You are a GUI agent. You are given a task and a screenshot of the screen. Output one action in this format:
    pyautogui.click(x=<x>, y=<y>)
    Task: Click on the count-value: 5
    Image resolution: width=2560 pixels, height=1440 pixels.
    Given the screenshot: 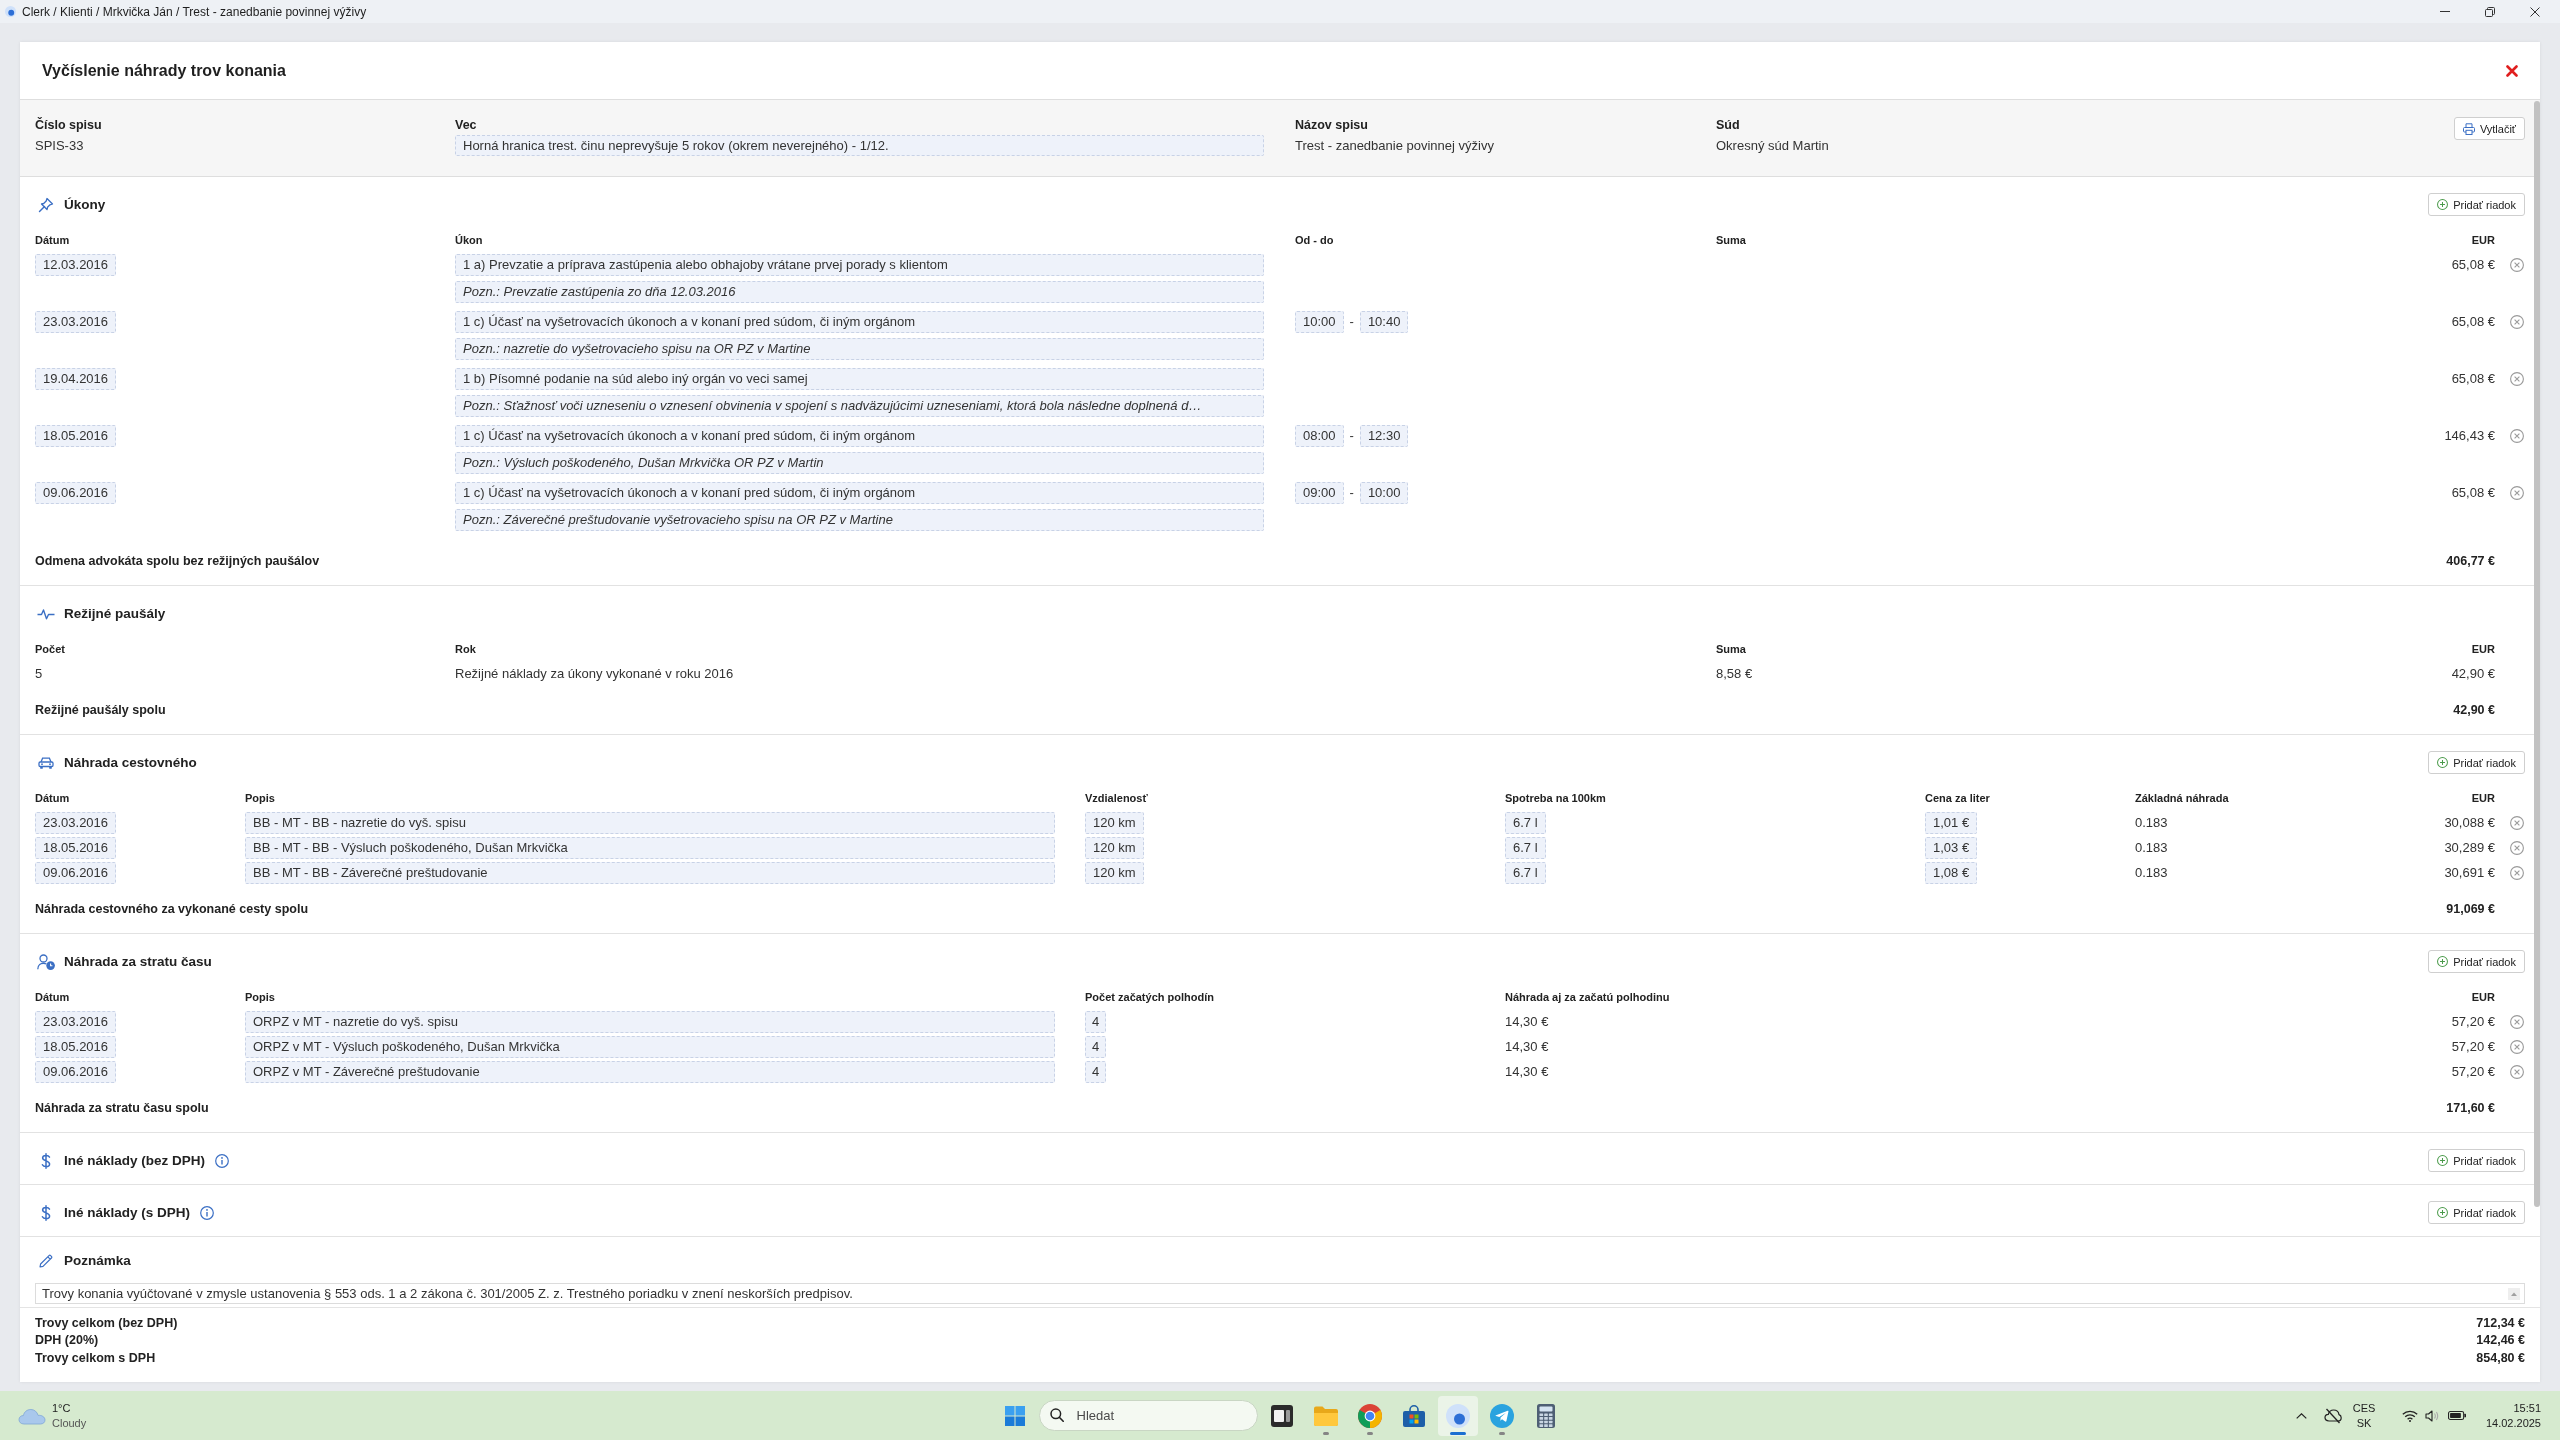 What is the action you would take?
    pyautogui.click(x=39, y=674)
    